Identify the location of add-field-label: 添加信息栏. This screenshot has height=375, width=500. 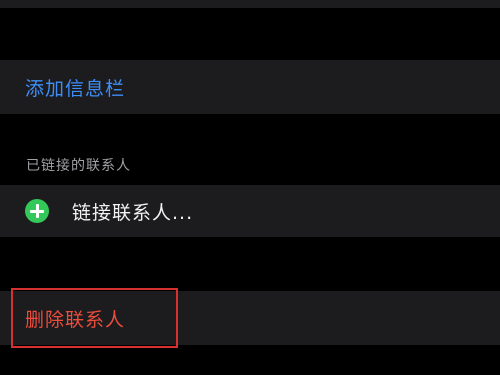
(75, 87).